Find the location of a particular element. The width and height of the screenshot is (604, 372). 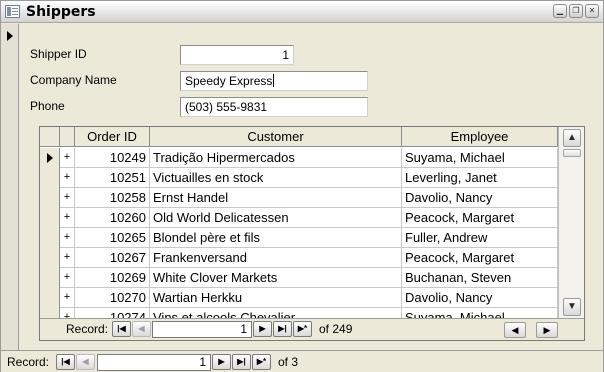

order-id-cell: 10265 is located at coordinates (112, 238).